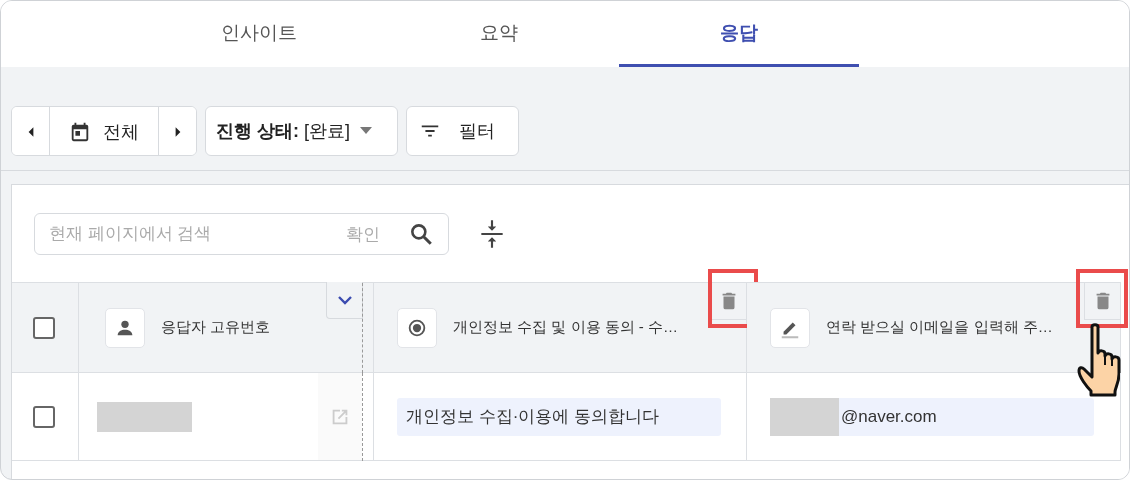 Image resolution: width=1130 pixels, height=480 pixels. I want to click on sort-menu-button, so click(344, 300).